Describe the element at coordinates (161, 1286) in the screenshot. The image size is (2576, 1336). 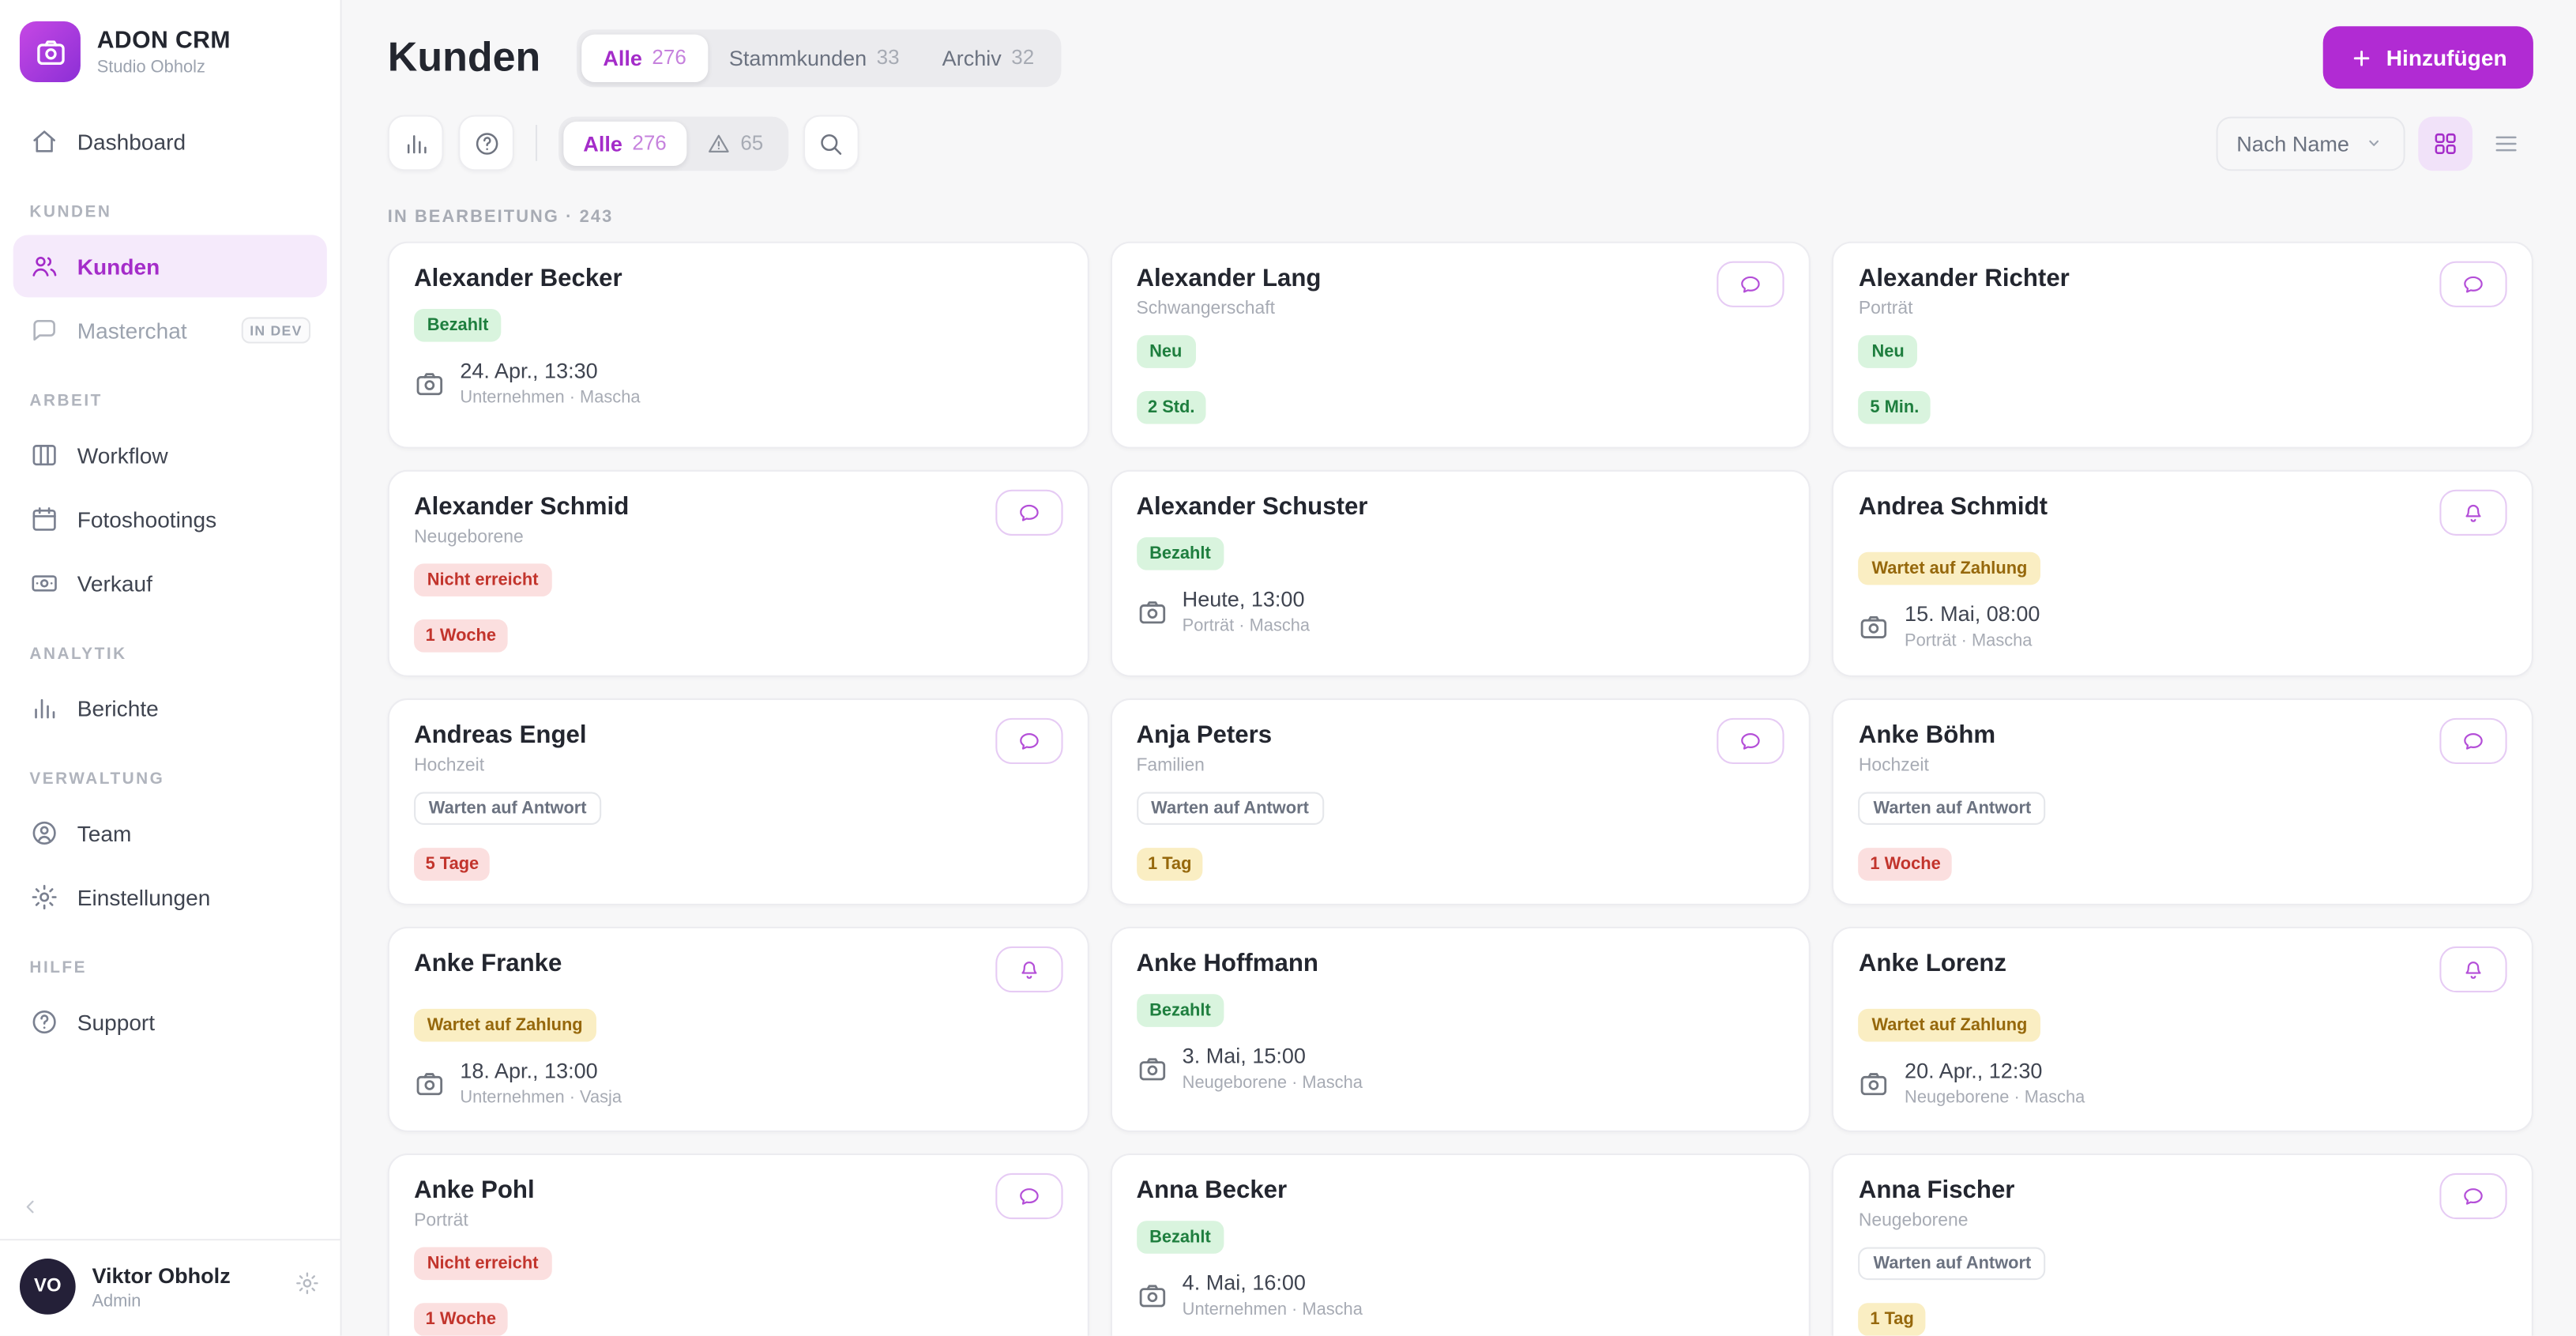
I see `user-info: Viktor Obholz Admin` at that location.